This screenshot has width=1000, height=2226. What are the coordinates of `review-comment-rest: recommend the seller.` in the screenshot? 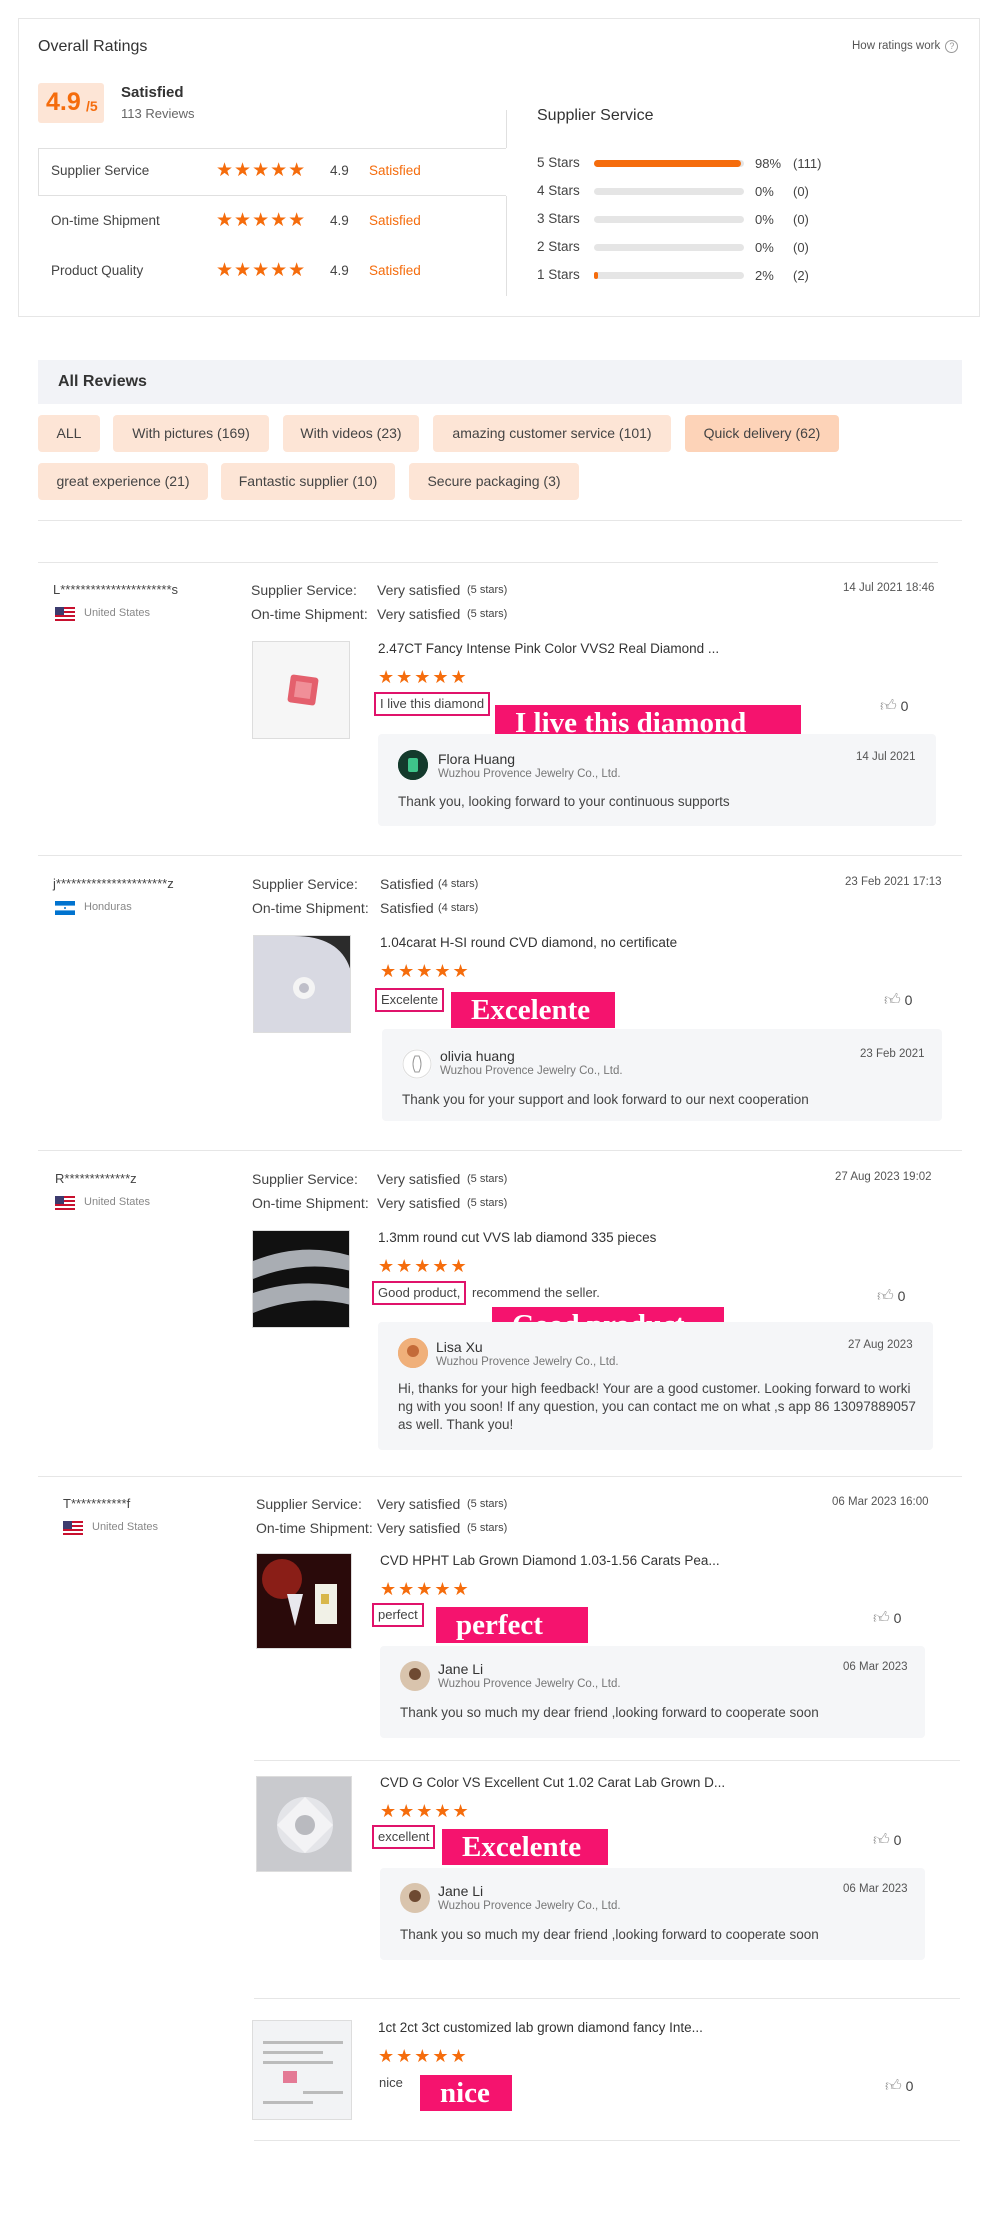 It's located at (536, 1292).